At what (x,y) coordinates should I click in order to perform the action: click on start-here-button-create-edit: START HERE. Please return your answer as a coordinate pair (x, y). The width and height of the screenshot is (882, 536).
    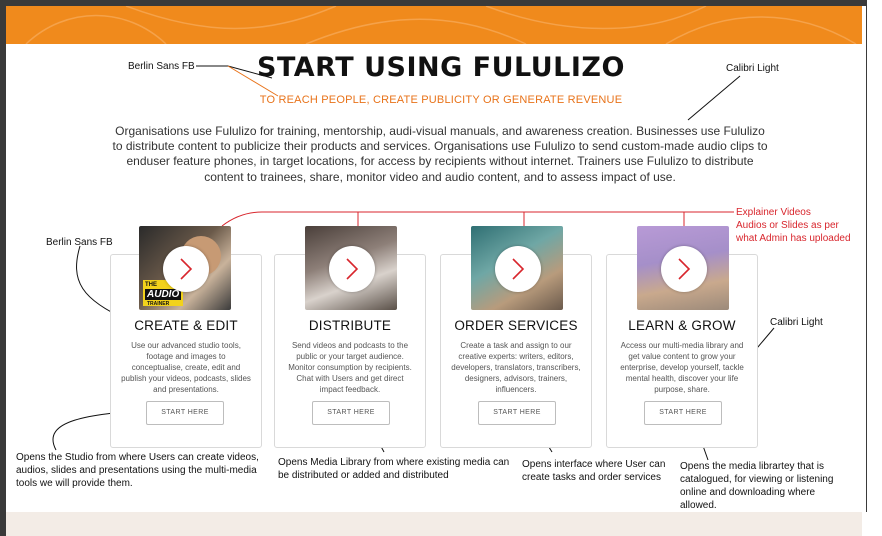
    Looking at the image, I should click on (185, 413).